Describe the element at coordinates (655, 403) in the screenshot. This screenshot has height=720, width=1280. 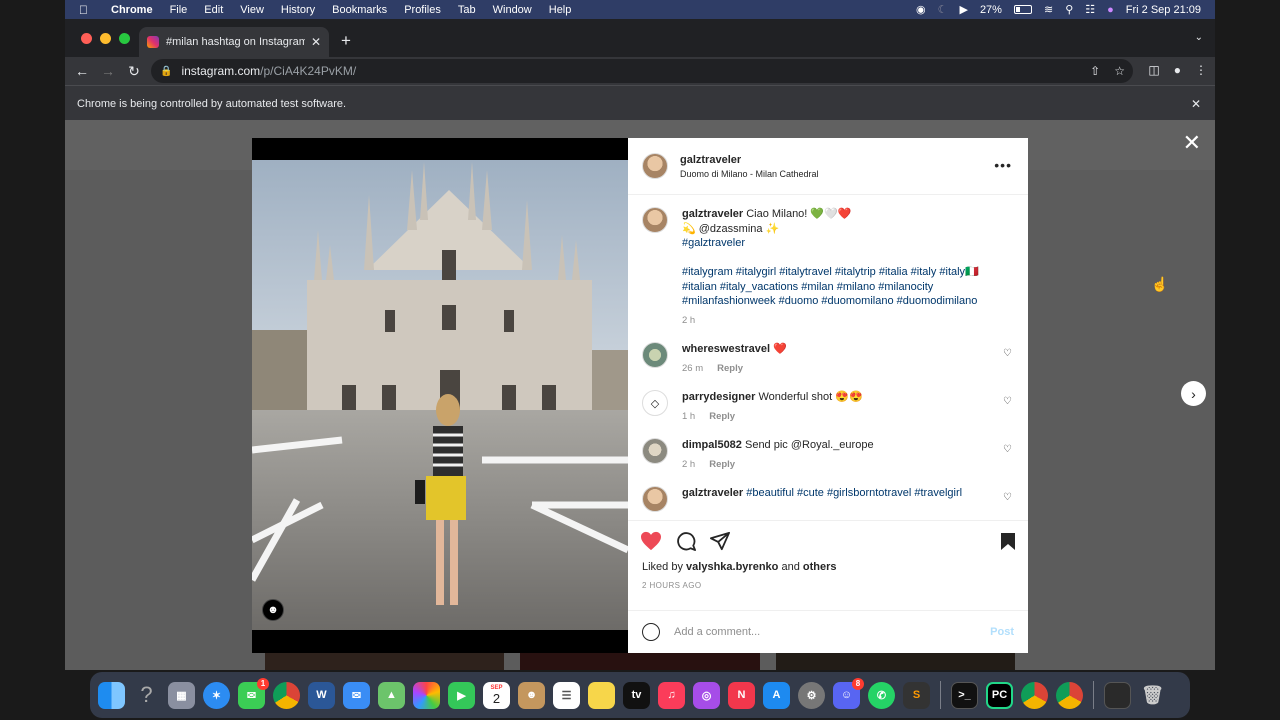
I see `commenter-avatar: ◇` at that location.